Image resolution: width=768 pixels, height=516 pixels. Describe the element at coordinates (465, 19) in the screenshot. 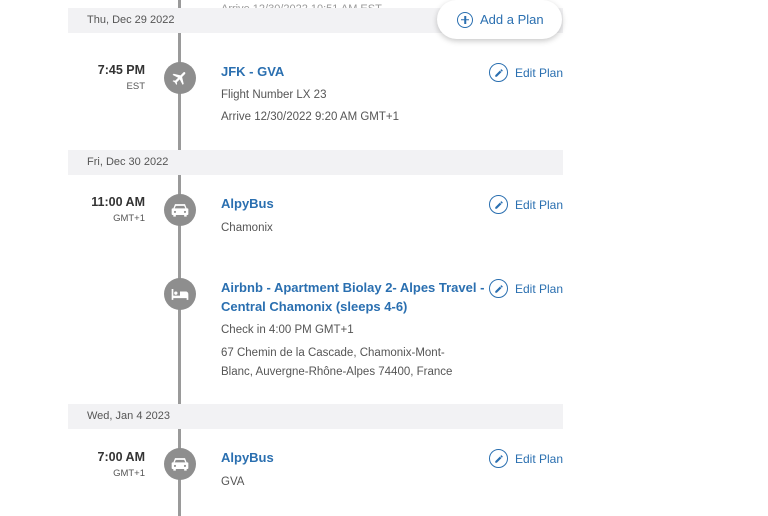

I see `plus-circle-icon` at that location.